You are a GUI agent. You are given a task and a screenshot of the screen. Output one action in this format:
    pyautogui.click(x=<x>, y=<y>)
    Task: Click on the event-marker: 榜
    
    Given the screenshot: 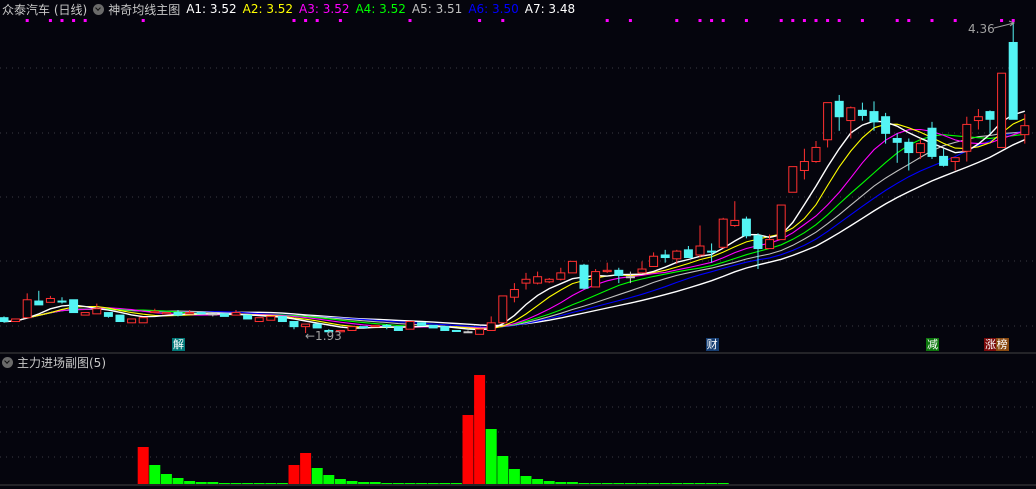 What is the action you would take?
    pyautogui.click(x=1002, y=344)
    